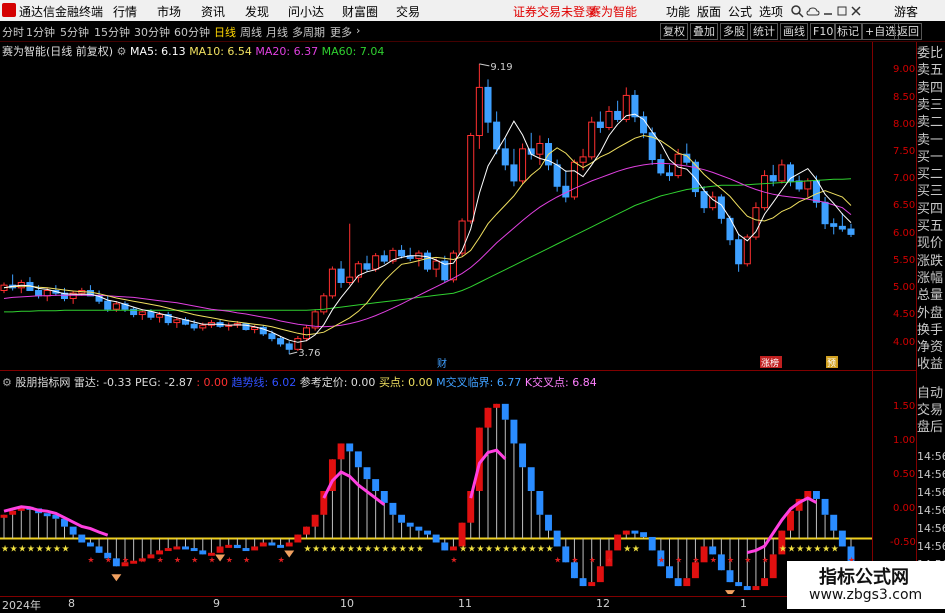 The width and height of the screenshot is (945, 613). I want to click on quote-panel-item: 涨跌, so click(931, 259).